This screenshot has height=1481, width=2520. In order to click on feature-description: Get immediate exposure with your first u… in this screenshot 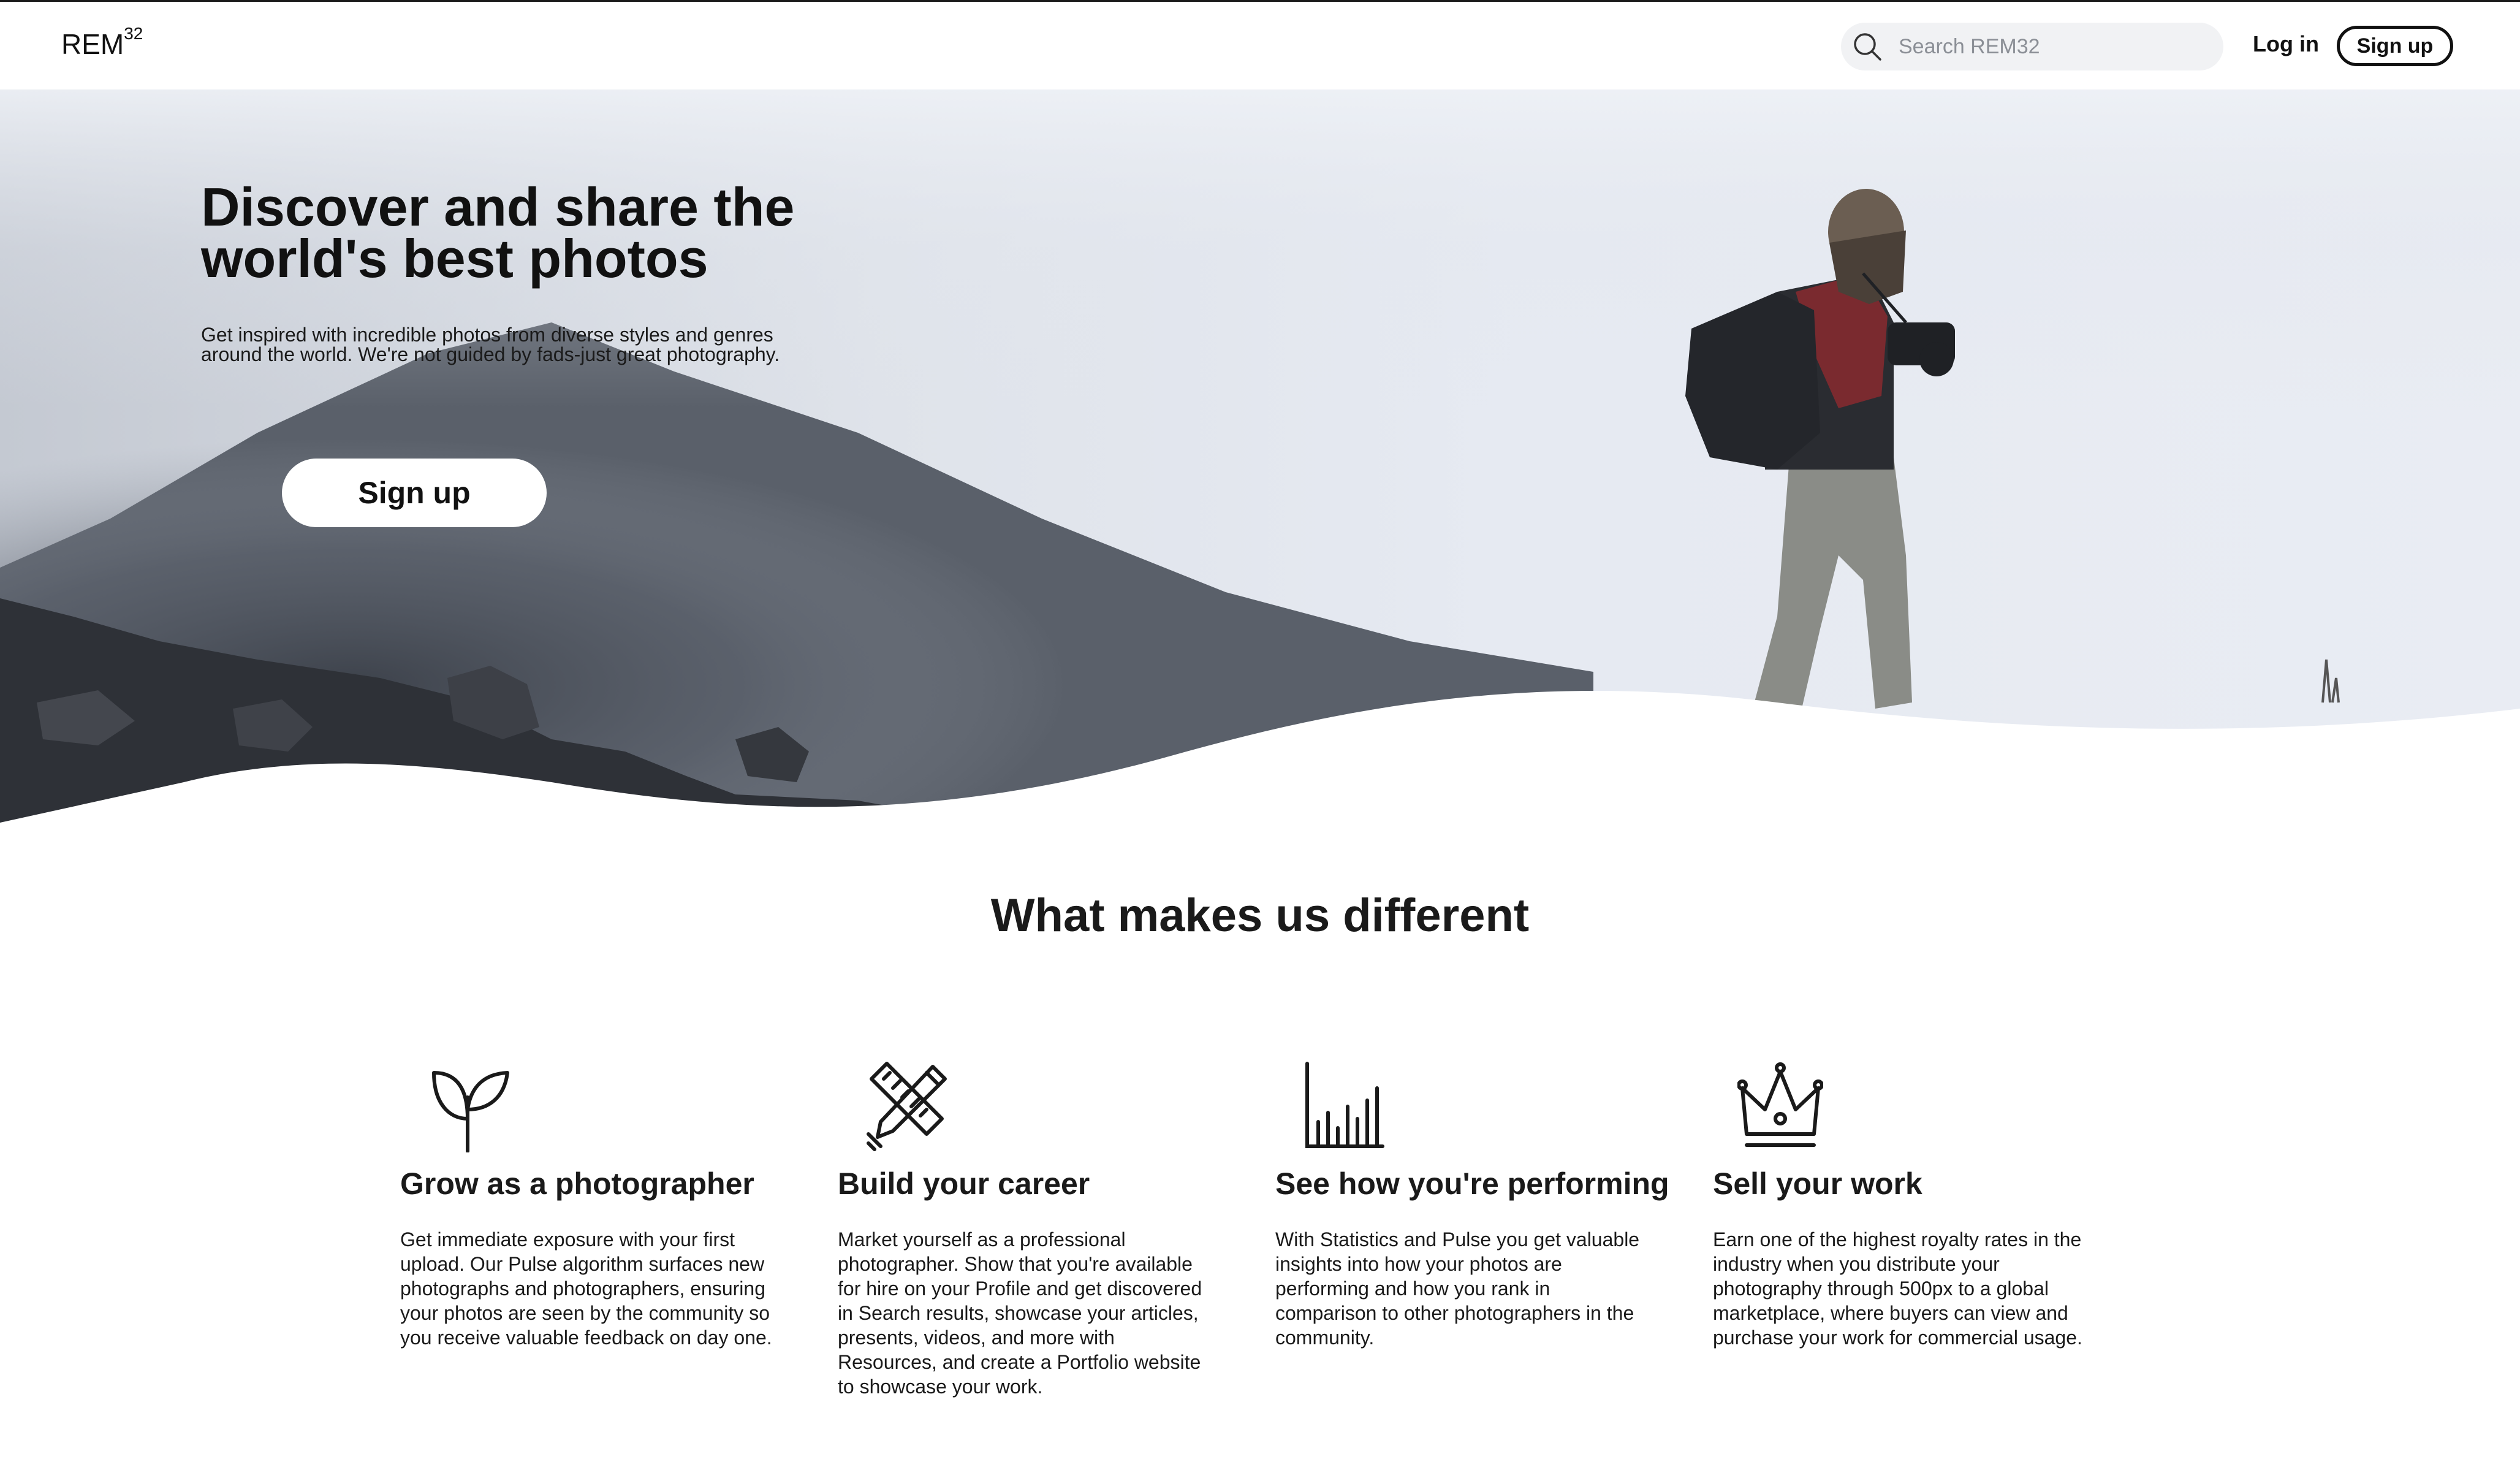, I will do `click(586, 1288)`.